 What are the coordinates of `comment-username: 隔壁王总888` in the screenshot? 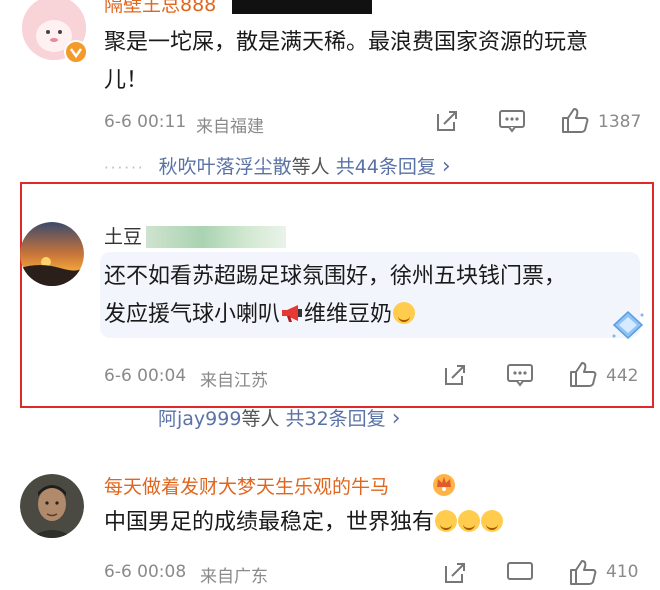 It's located at (160, 8).